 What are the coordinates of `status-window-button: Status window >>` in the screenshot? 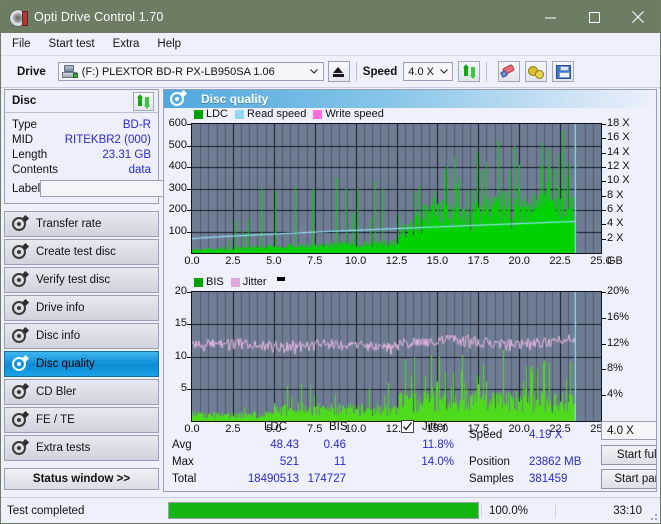 It's located at (81, 479).